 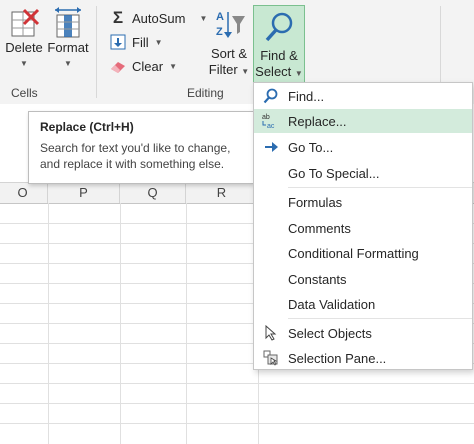 What do you see at coordinates (223, 69) in the screenshot?
I see `sort-filter-label-2: Filter` at bounding box center [223, 69].